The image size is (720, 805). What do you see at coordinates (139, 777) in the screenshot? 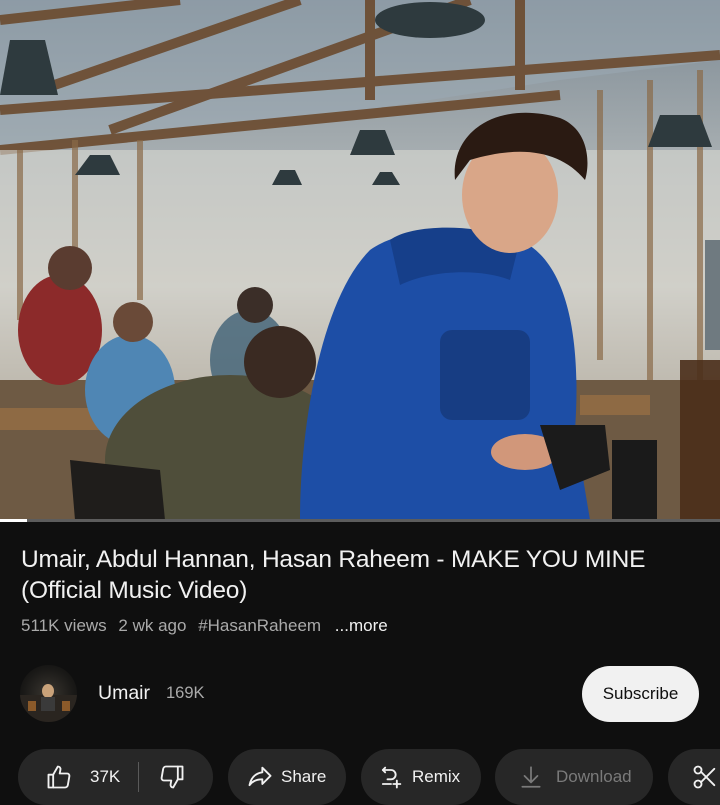
I see `pill-divider` at bounding box center [139, 777].